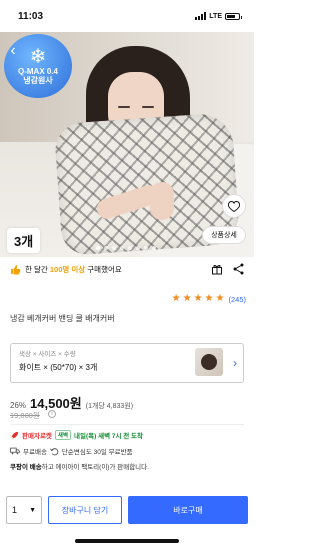 This screenshot has height=550, width=320. I want to click on unit-price: (1개당 4,833원), so click(109, 406).